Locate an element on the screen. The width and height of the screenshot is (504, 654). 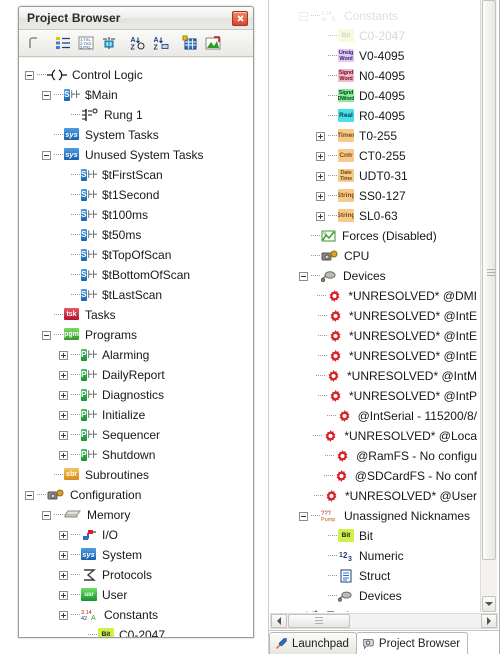
tree-item-nick-numeric: 1 2 3 Numeric is located at coordinates (373, 556).